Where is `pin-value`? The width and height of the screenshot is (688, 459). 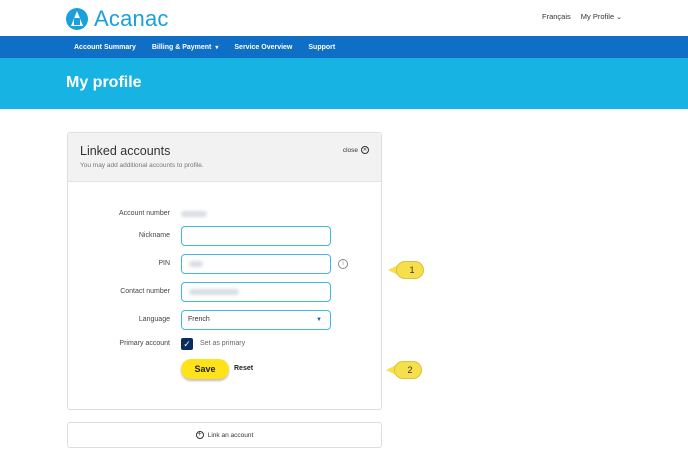
pin-value is located at coordinates (196, 264).